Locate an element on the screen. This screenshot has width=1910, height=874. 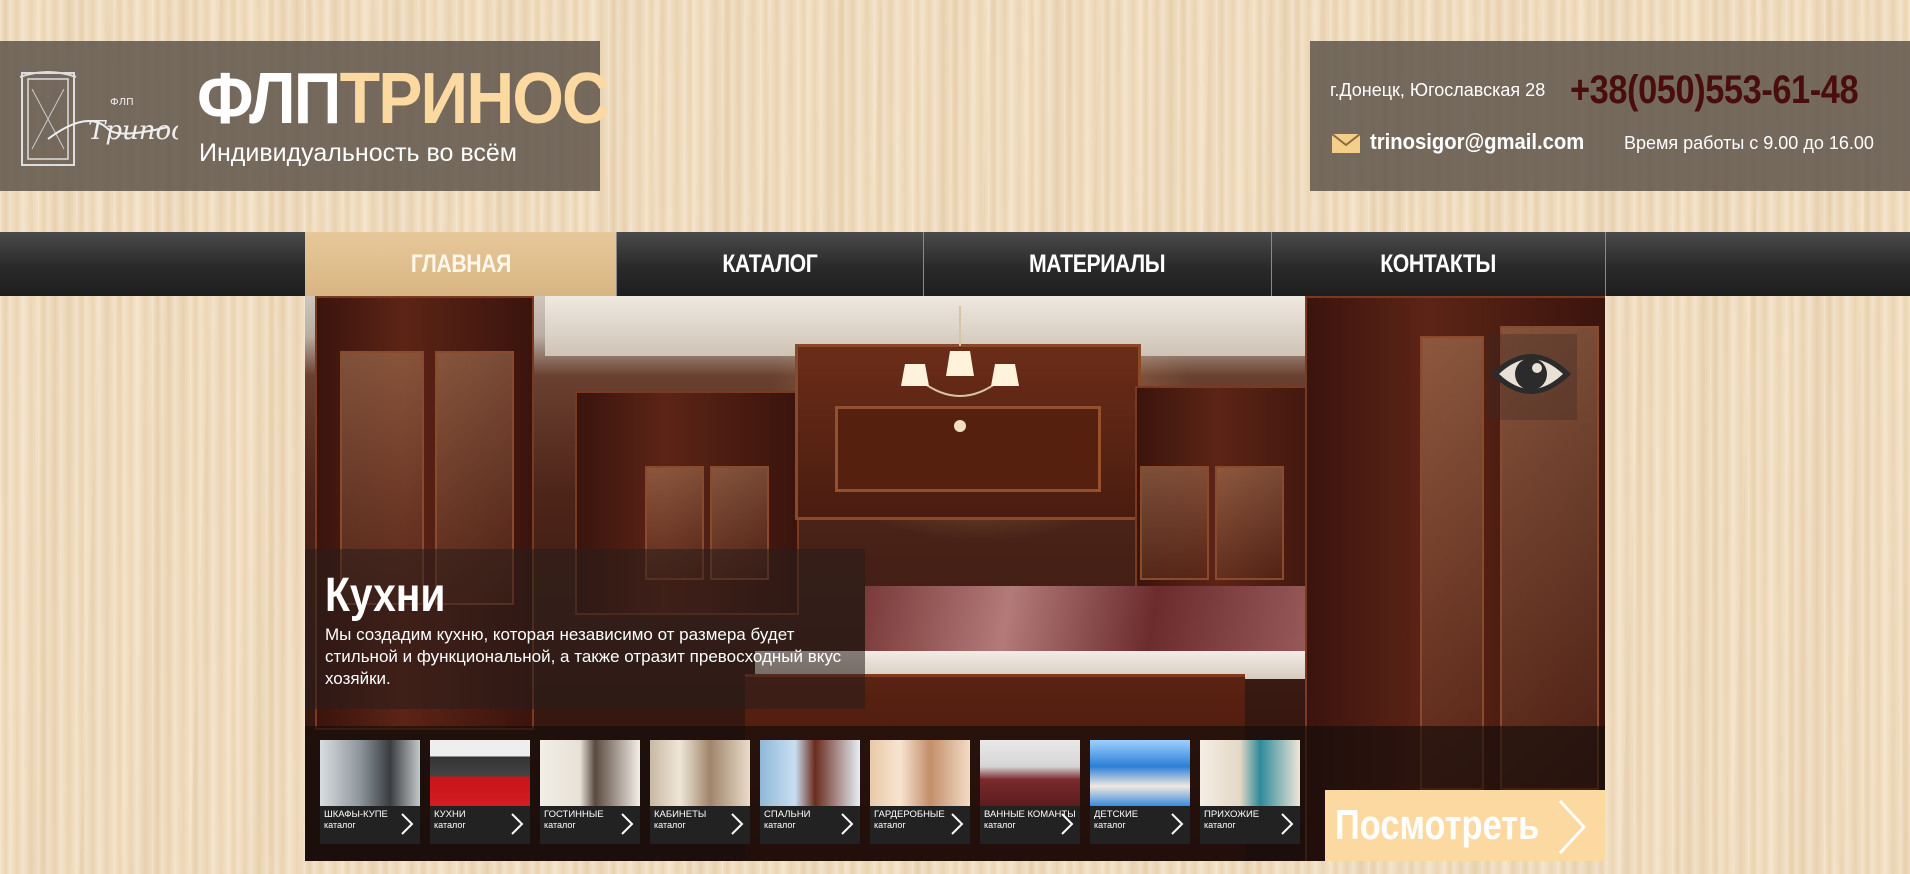
site-title-part2: ТРИНОС is located at coordinates (474, 99).